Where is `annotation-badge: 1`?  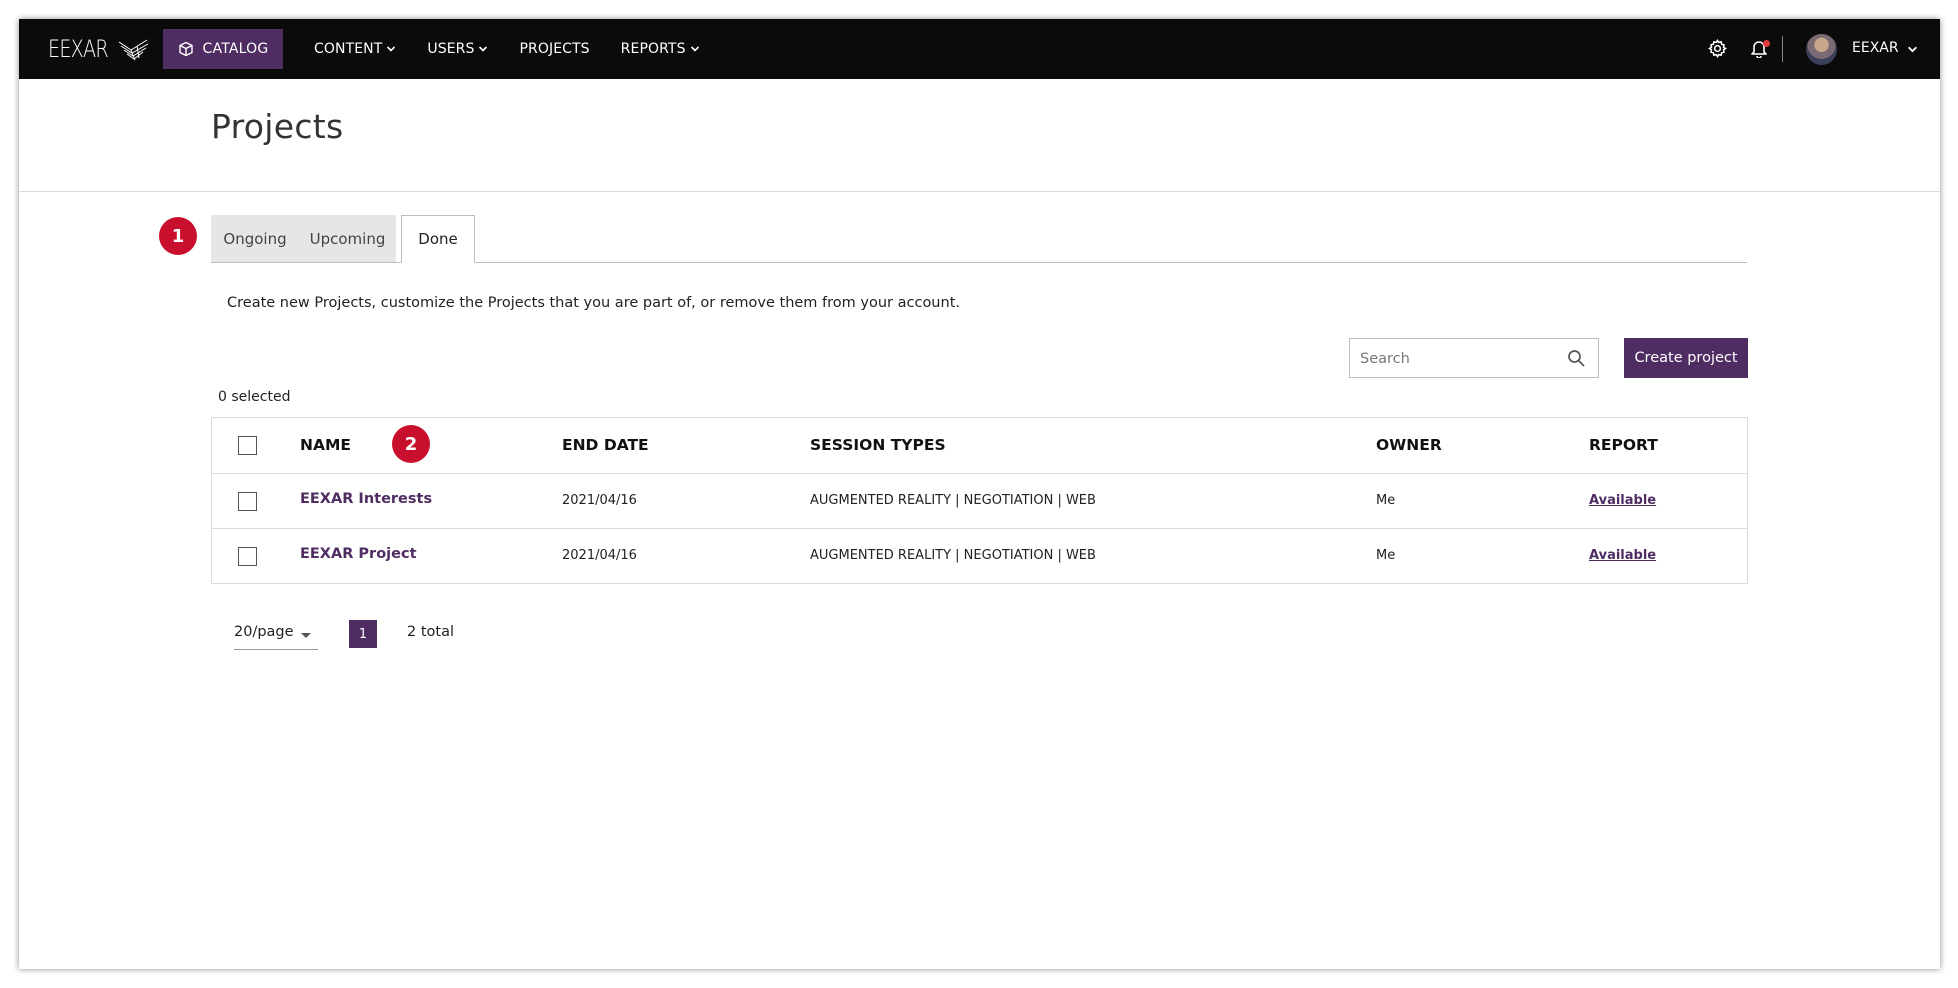
annotation-badge: 1 is located at coordinates (178, 236).